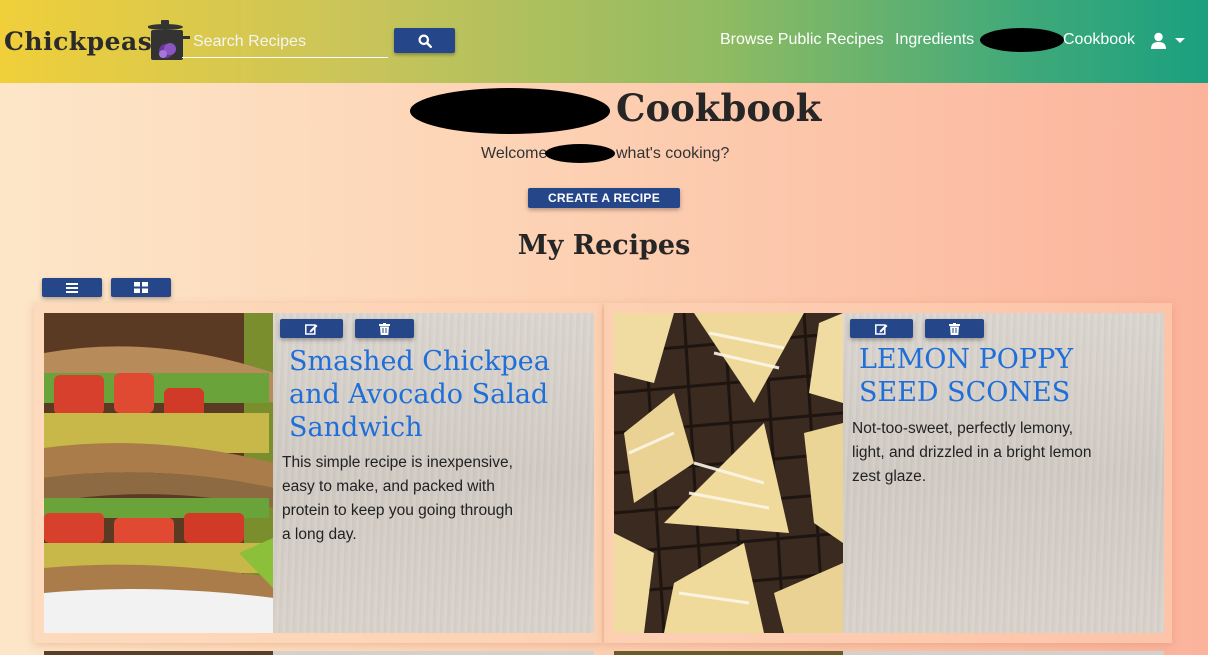 The image size is (1208, 655). I want to click on list-view-button, so click(72, 287).